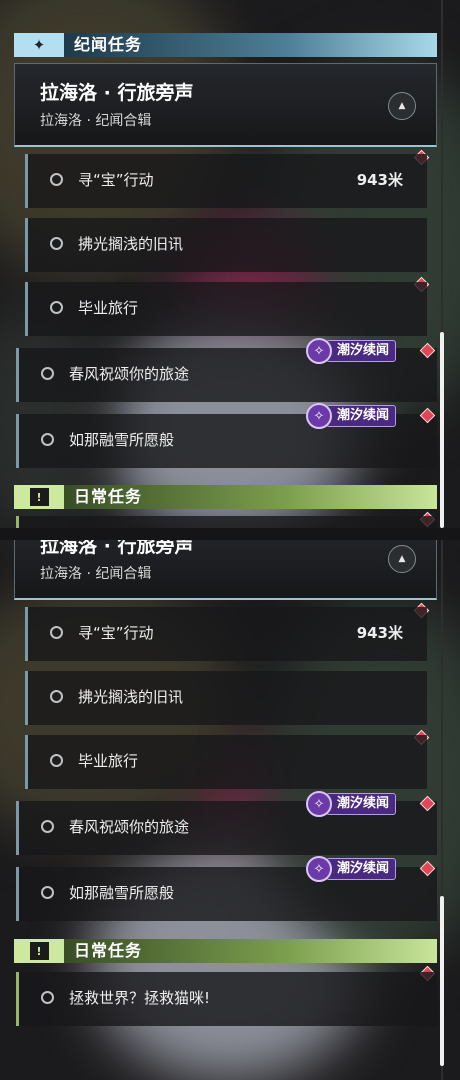 The image size is (460, 1080). What do you see at coordinates (108, 44) in the screenshot?
I see `section-title: 纪闻任务` at bounding box center [108, 44].